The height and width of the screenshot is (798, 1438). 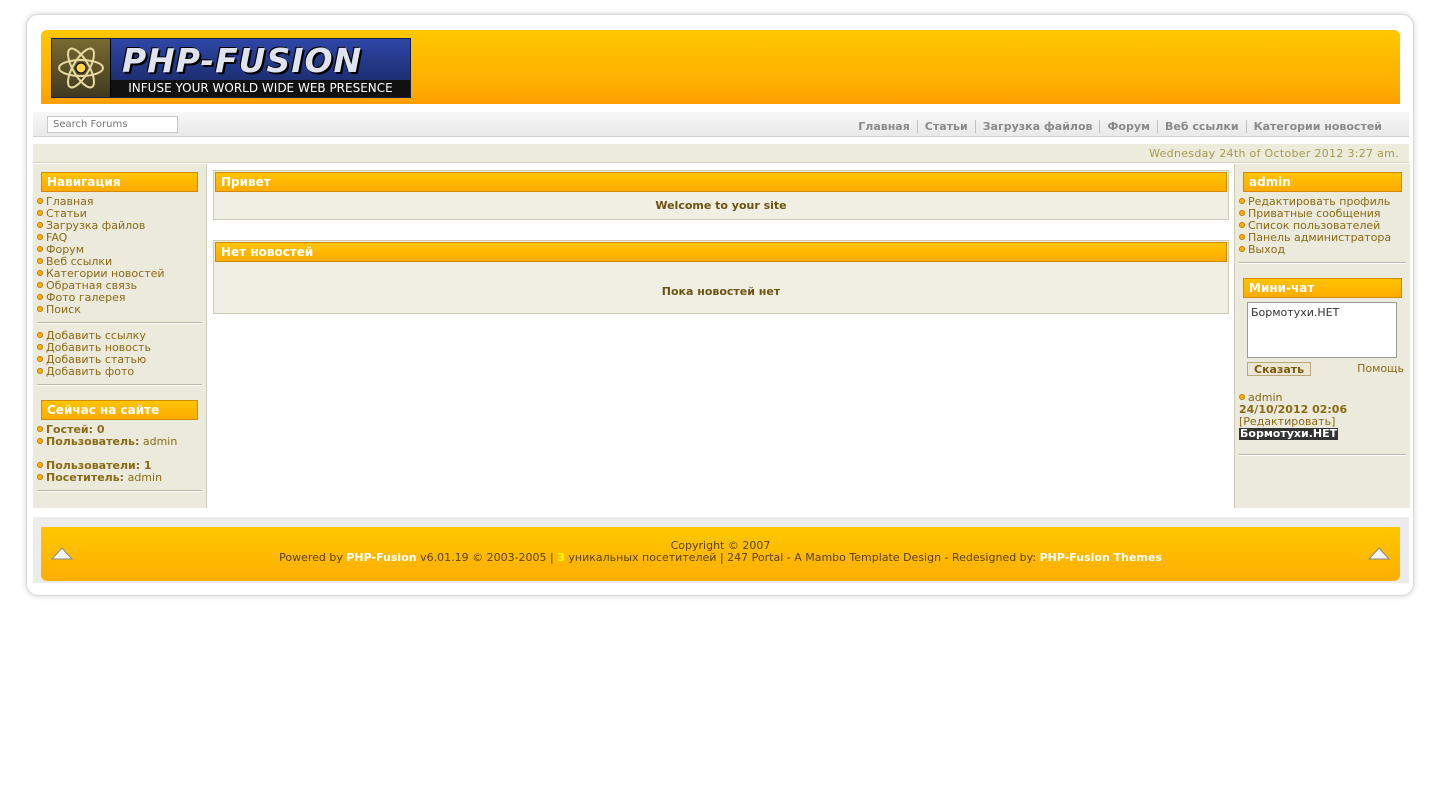 I want to click on online-user: Пользователь: admin, so click(x=121, y=442).